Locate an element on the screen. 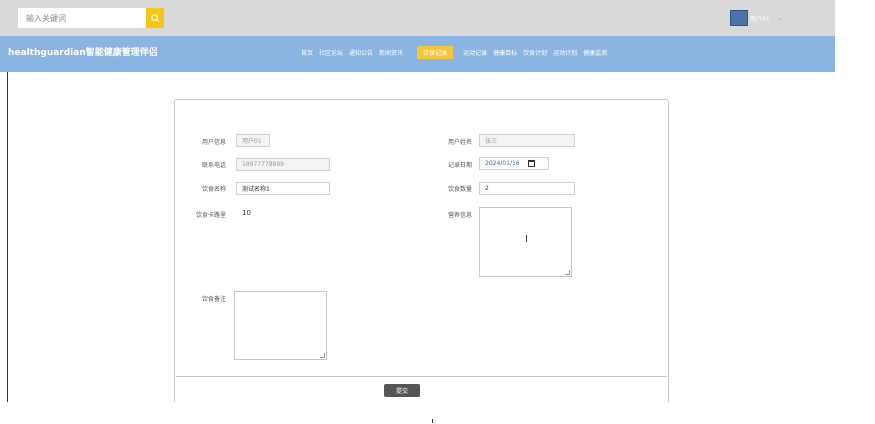 This screenshot has width=875, height=424. user-menu: 用户01 ⌄ is located at coordinates (756, 18).